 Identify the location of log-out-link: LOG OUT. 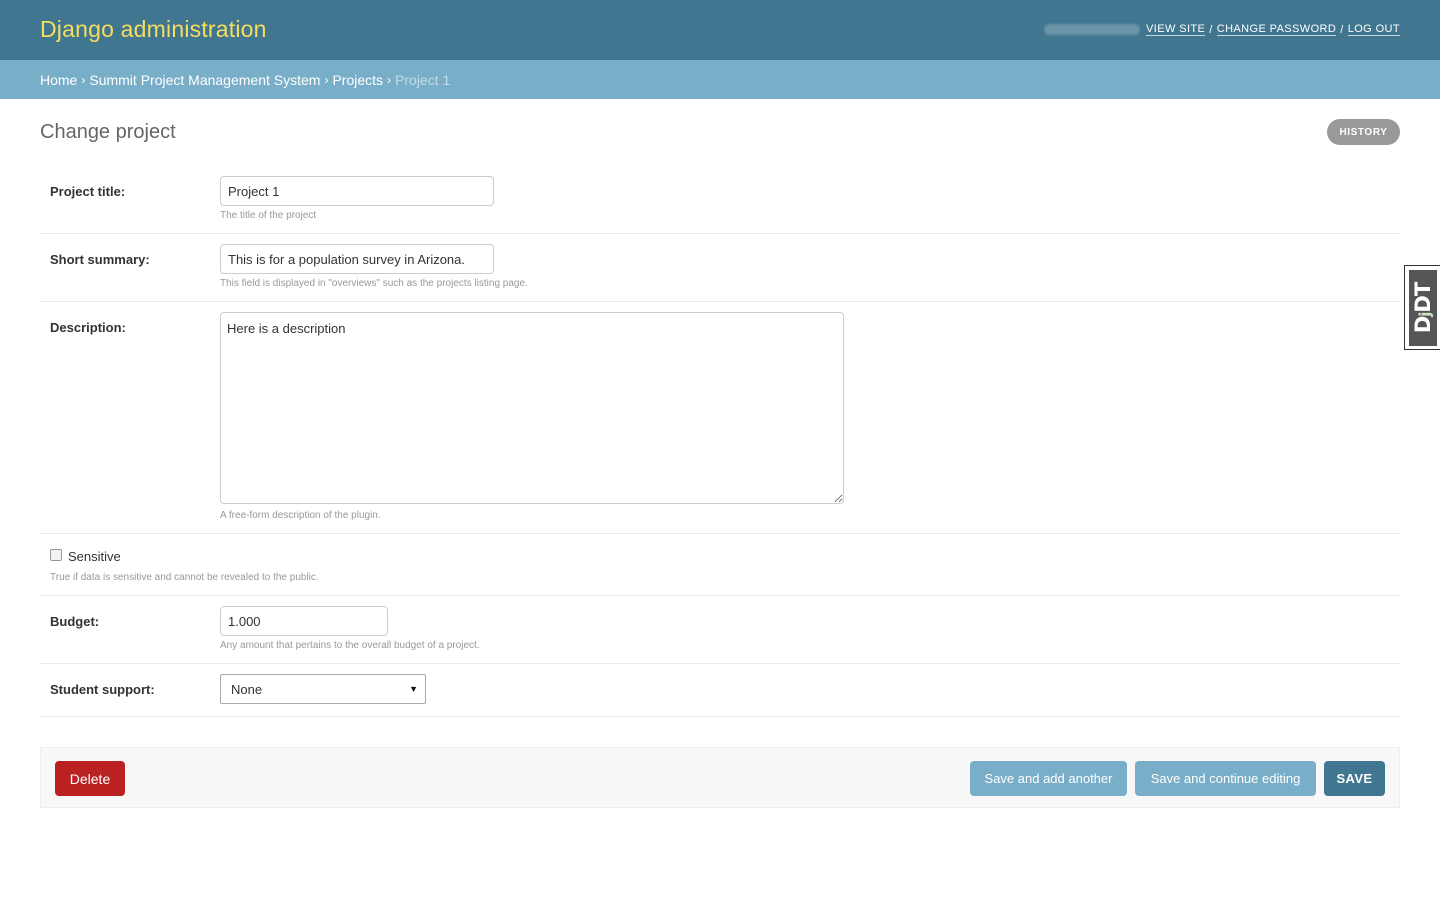
(1373, 29).